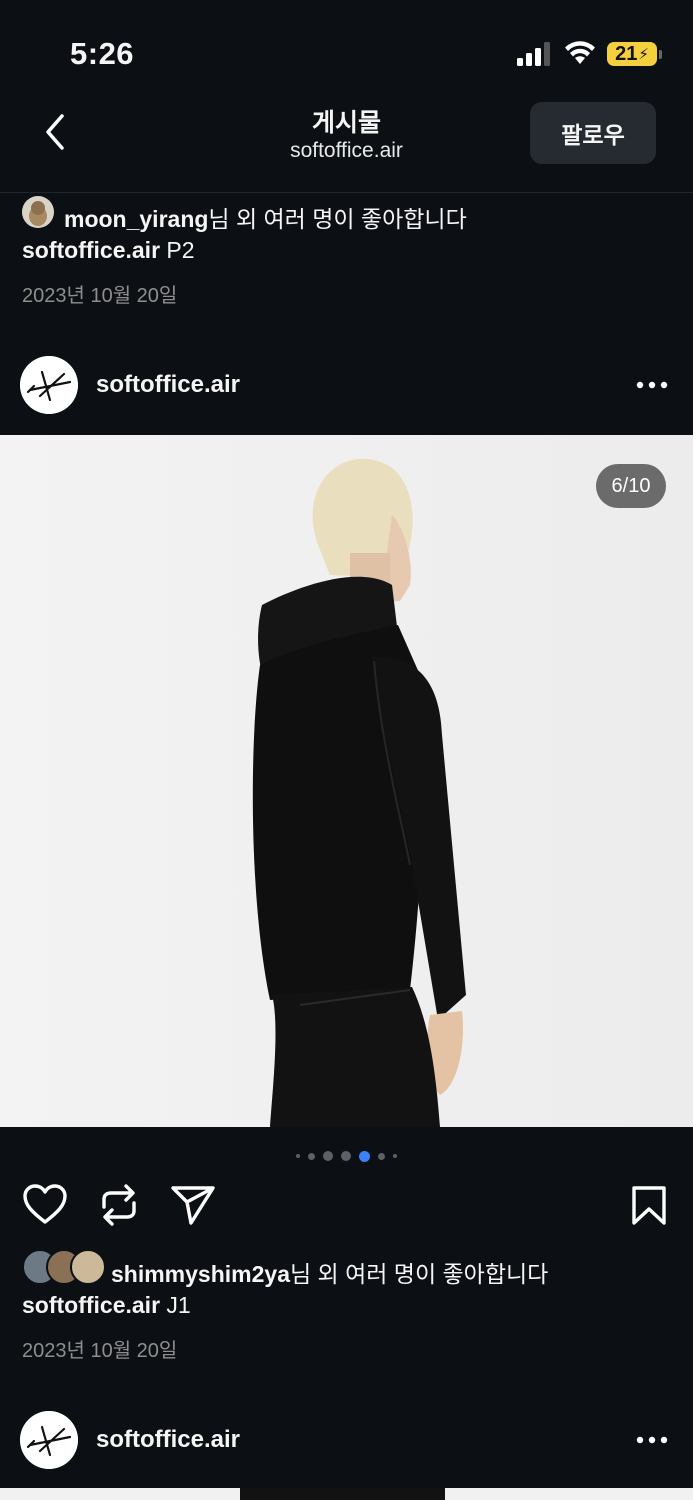 The width and height of the screenshot is (693, 1500). Describe the element at coordinates (580, 52) in the screenshot. I see `wifi-icon` at that location.